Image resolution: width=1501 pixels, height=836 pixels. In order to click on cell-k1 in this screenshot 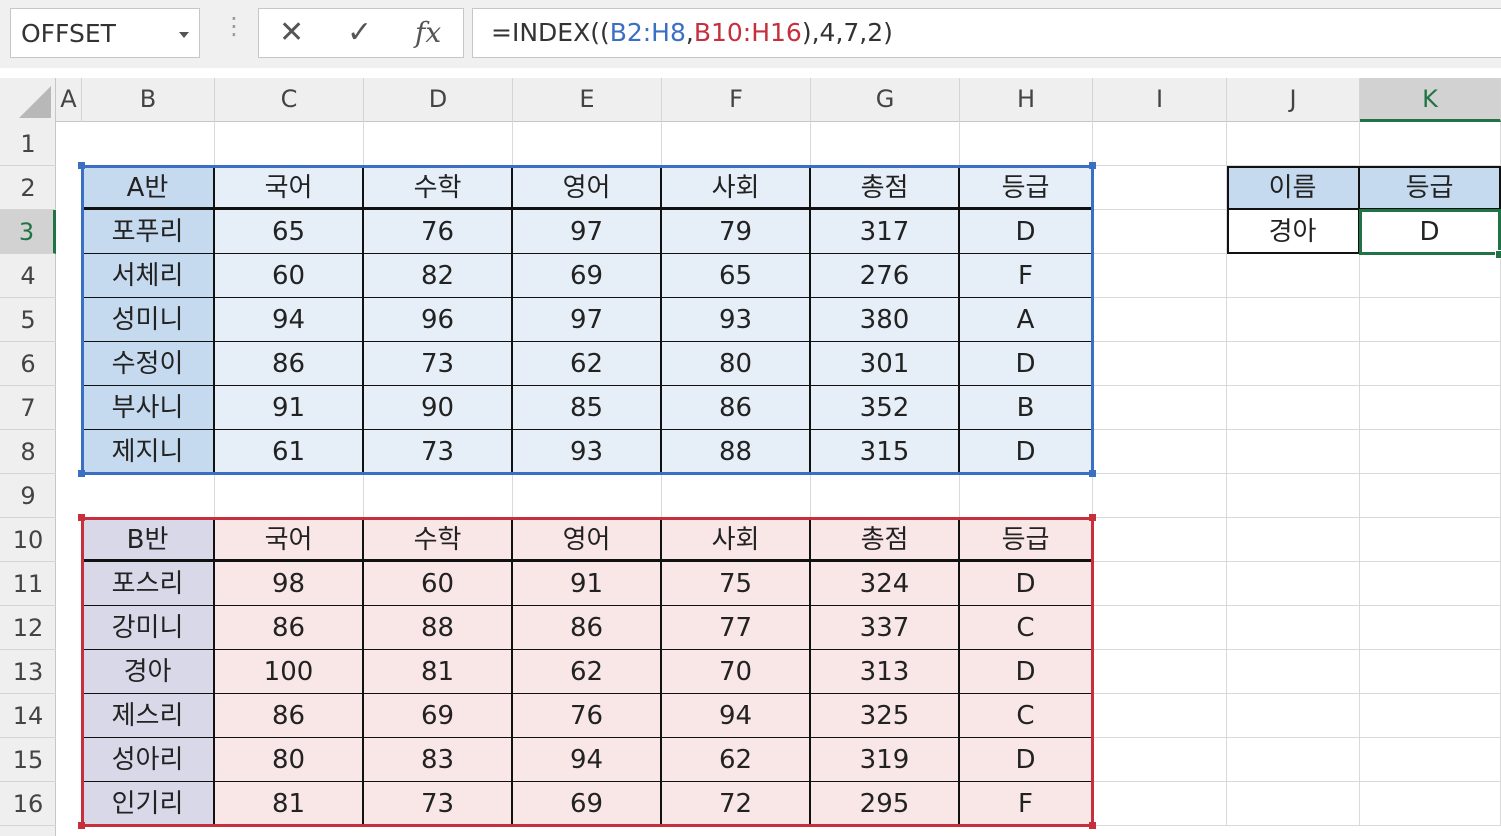, I will do `click(1430, 144)`.